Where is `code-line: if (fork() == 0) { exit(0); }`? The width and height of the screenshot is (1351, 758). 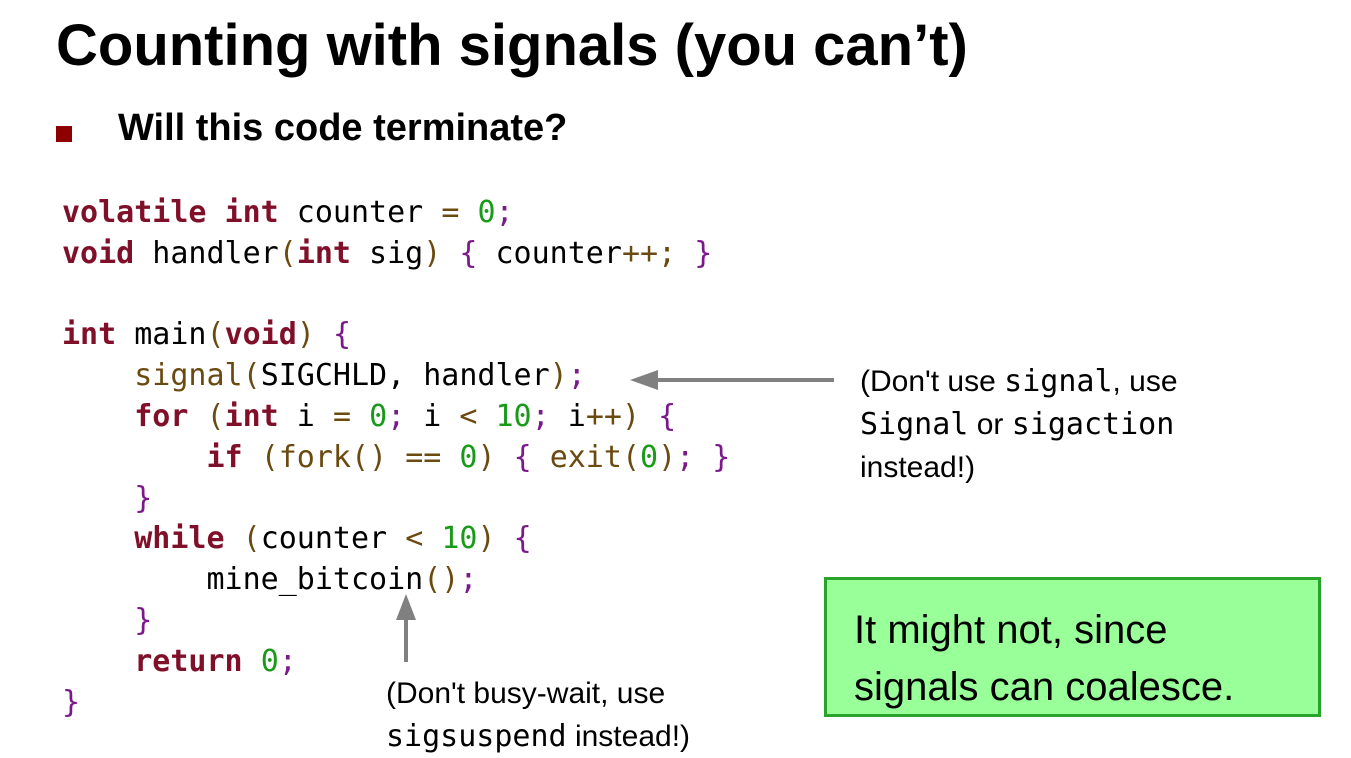 code-line: if (fork() == 0) { exit(0); } is located at coordinates (396, 458).